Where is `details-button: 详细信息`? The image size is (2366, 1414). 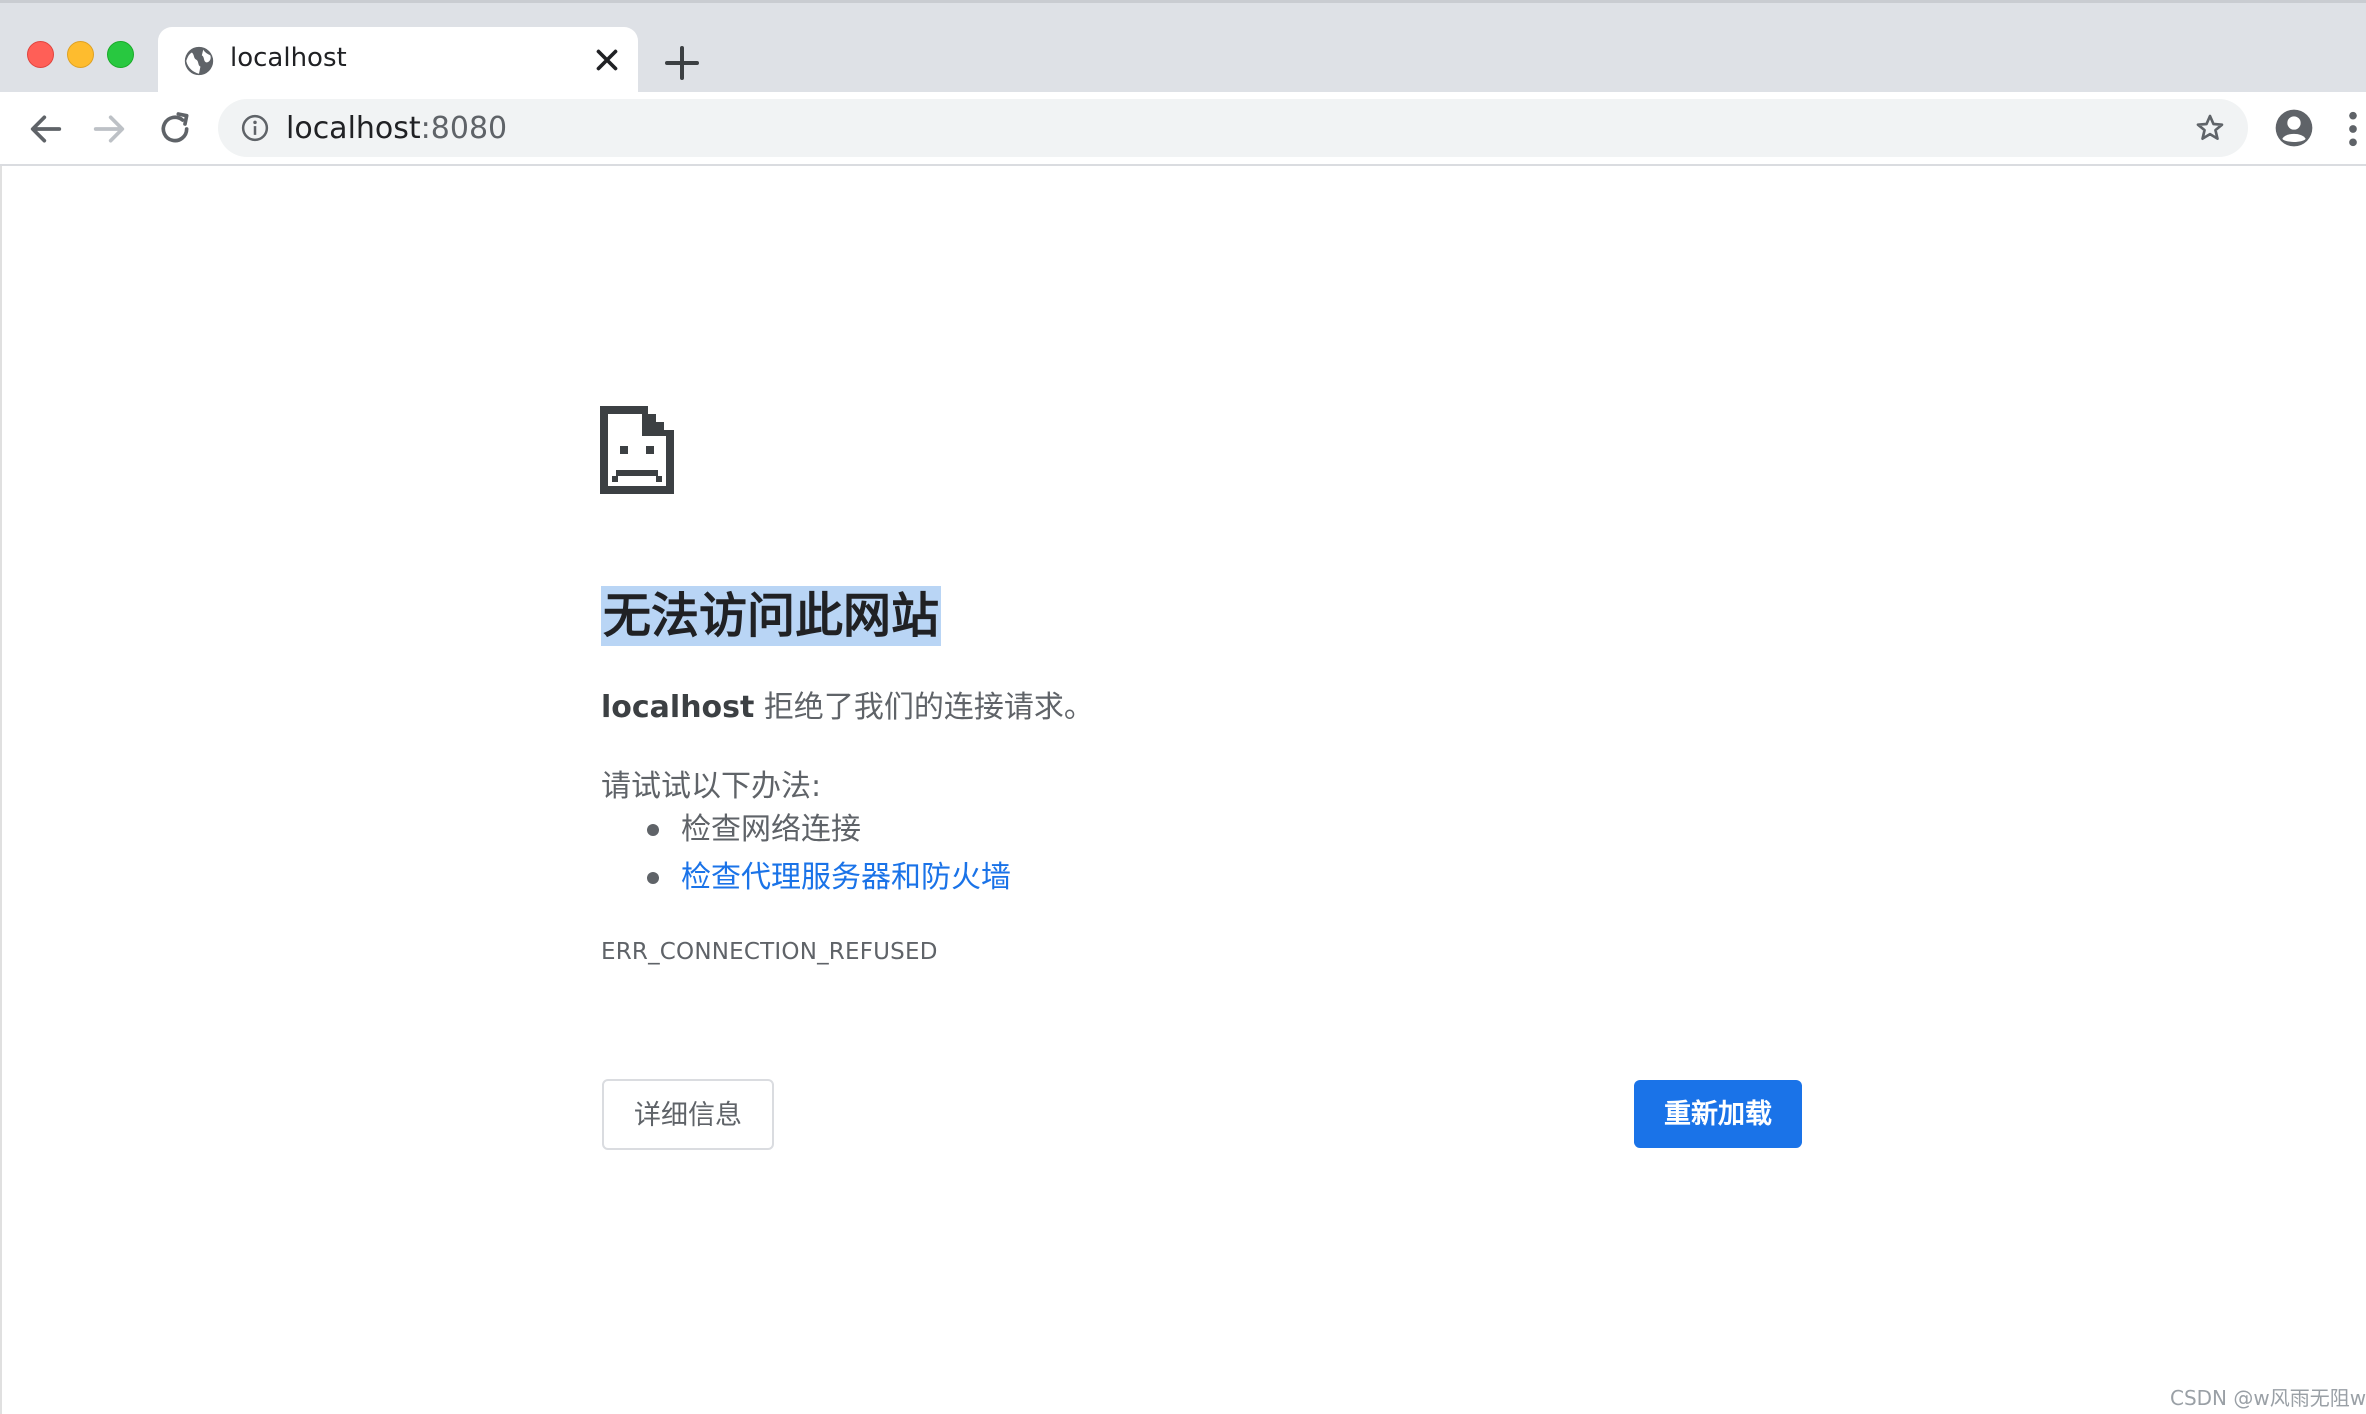
details-button: 详细信息 is located at coordinates (688, 1114).